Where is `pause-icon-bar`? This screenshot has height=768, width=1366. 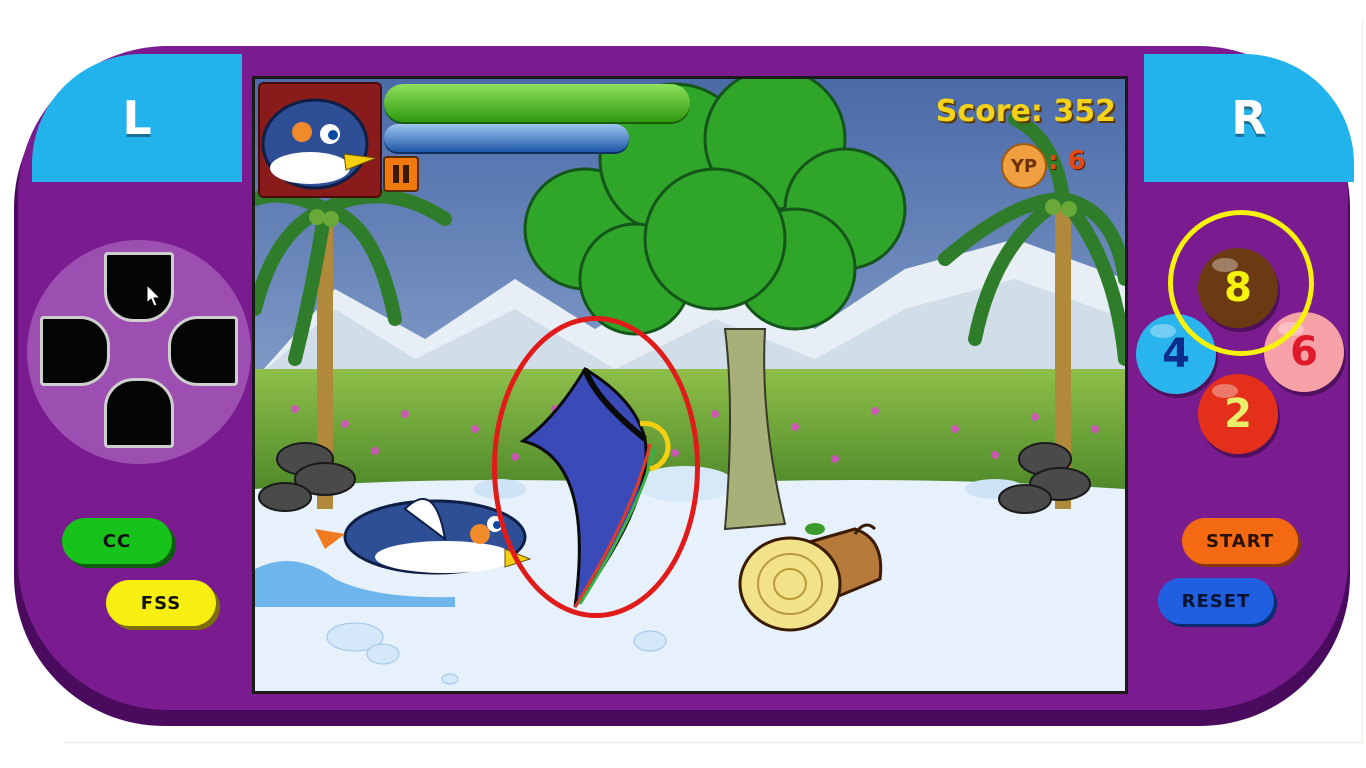 pause-icon-bar is located at coordinates (406, 174).